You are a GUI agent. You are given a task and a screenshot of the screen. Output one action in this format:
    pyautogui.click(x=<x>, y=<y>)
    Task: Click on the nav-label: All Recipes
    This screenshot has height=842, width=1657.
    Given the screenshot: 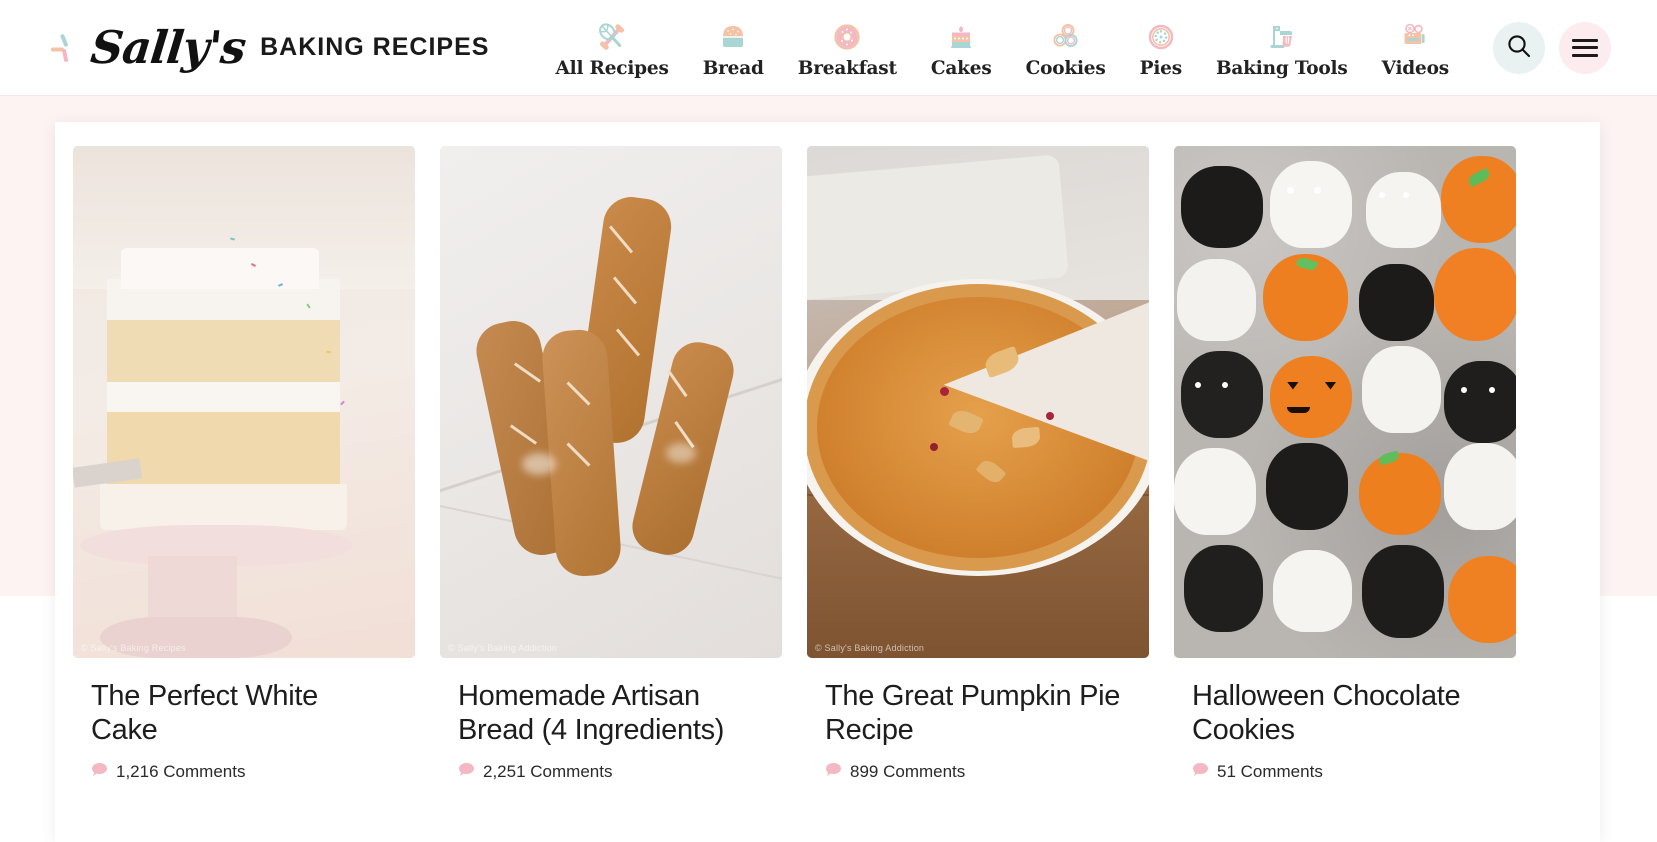 What is the action you would take?
    pyautogui.click(x=612, y=68)
    